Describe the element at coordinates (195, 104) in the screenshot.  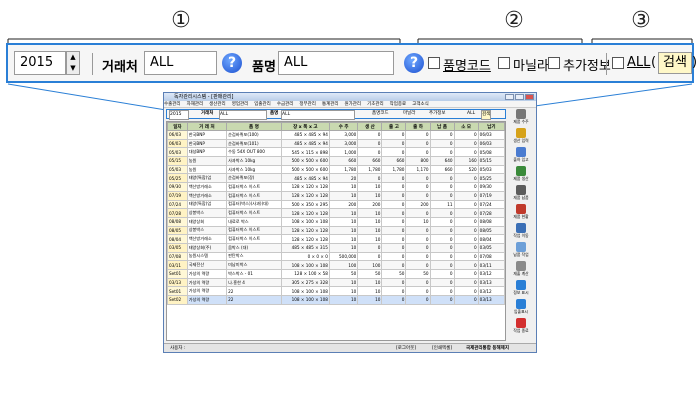
I see `menu-item: 자재관리` at that location.